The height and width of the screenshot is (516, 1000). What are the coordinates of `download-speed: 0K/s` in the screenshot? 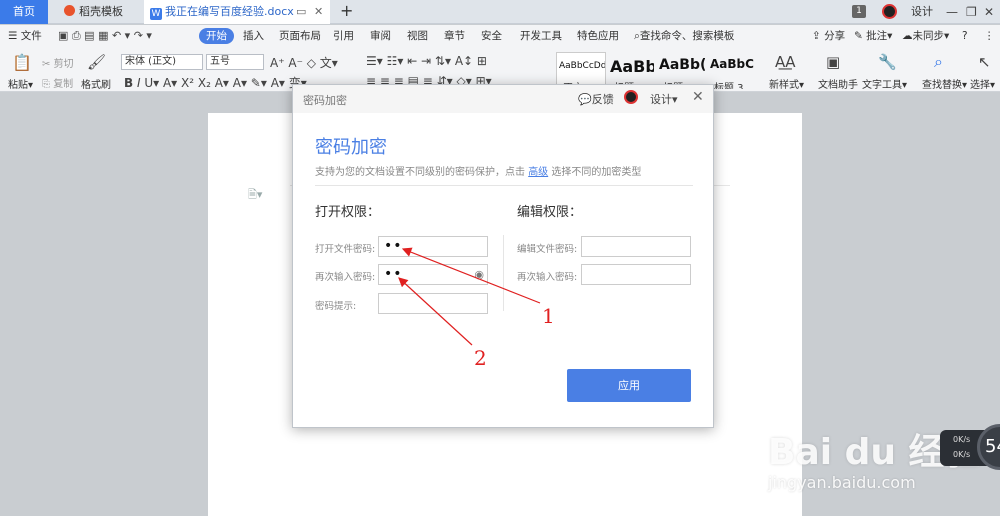 It's located at (962, 454).